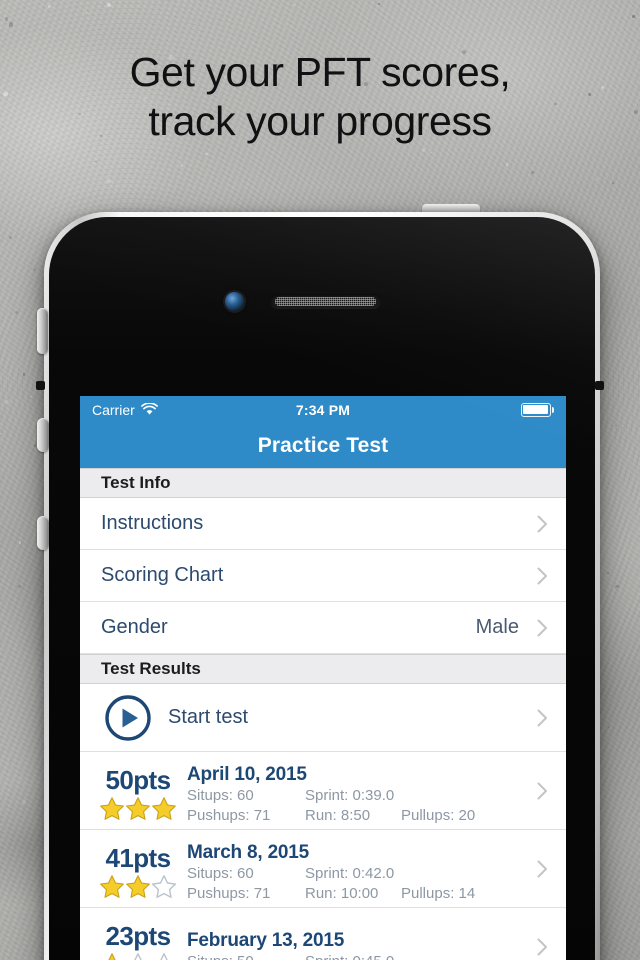 This screenshot has width=640, height=960. I want to click on row-instructions: Instructions, so click(323, 524).